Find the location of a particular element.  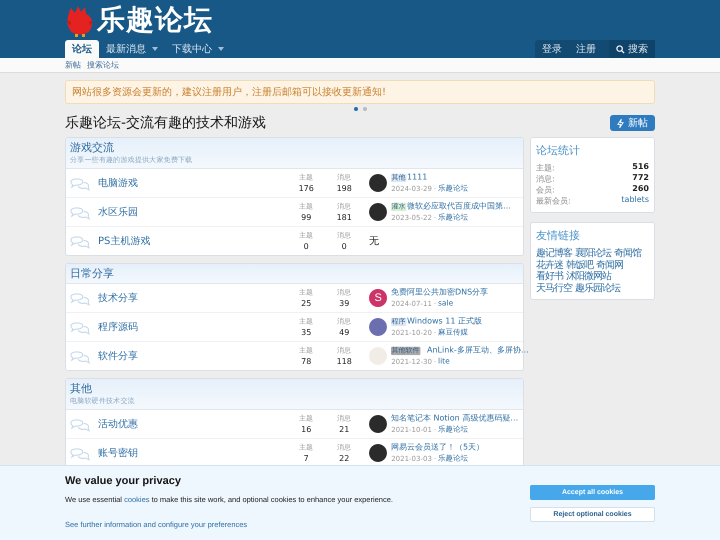

friend-link: 趣记博客 is located at coordinates (554, 254).